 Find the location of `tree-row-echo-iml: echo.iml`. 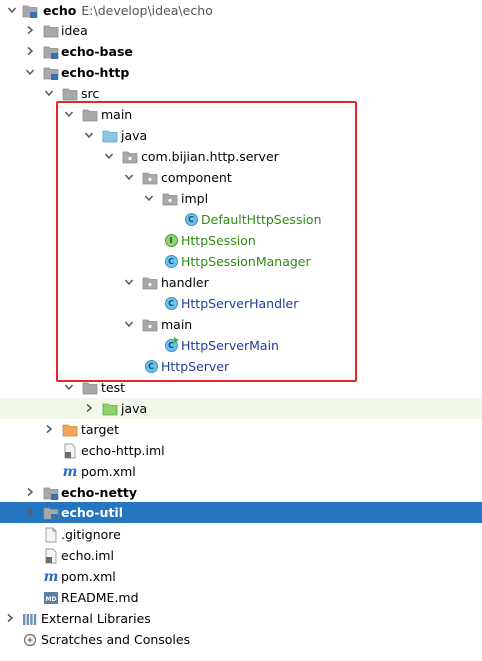

tree-row-echo-iml: echo.iml is located at coordinates (241, 555).